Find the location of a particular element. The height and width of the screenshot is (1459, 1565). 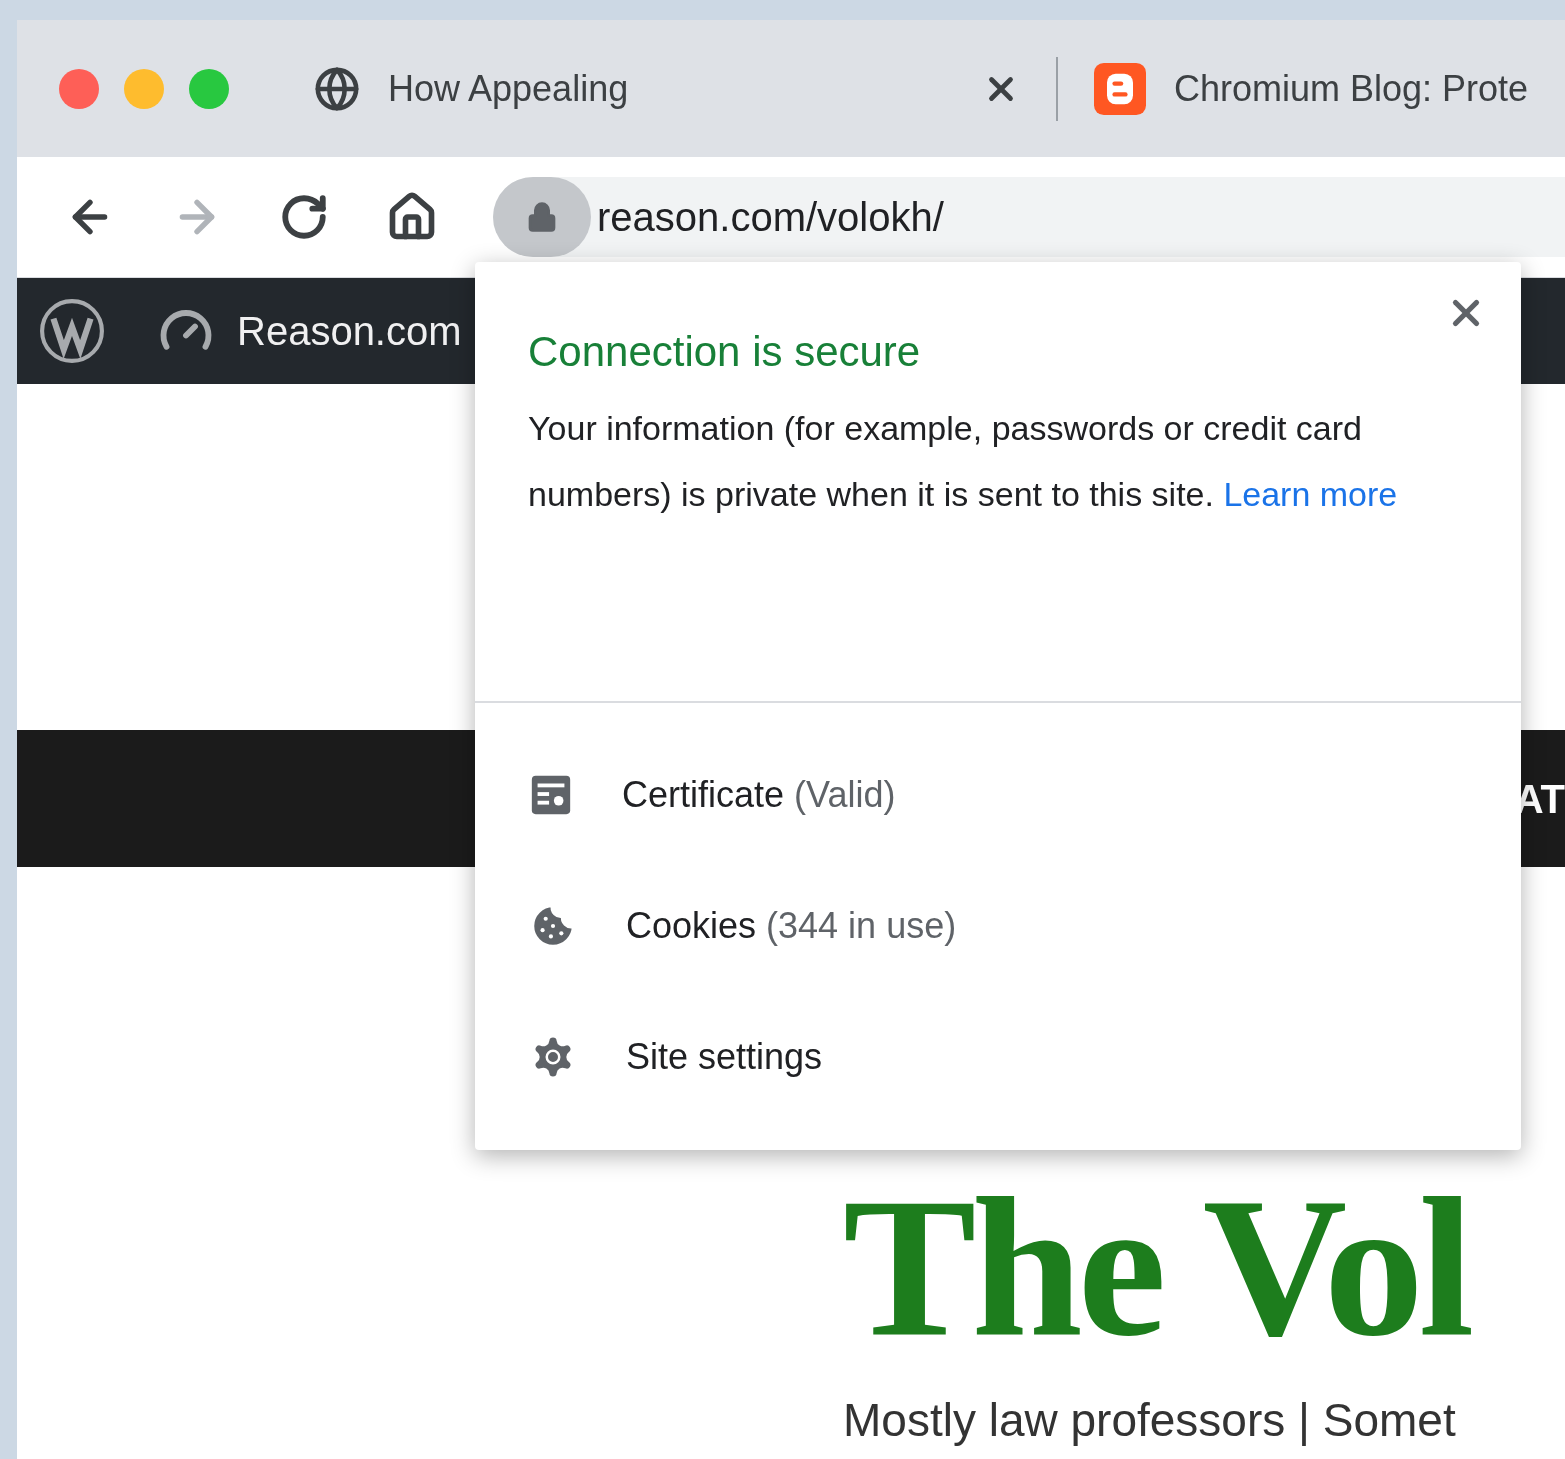

popup-menu-item: Site settings is located at coordinates (998, 1056).